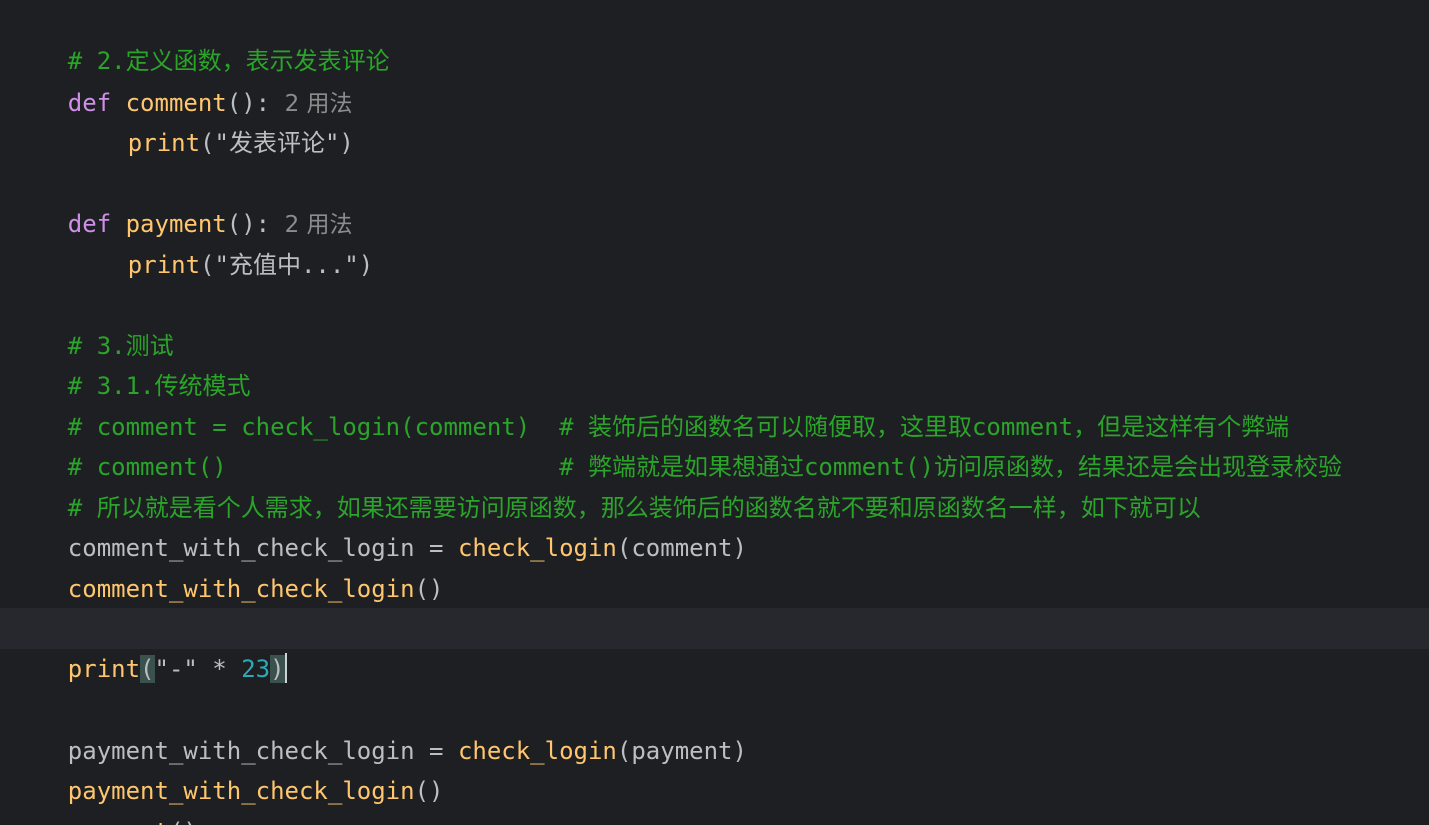 This screenshot has height=825, width=1429. What do you see at coordinates (714, 767) in the screenshot?
I see `code-line-19: payment_with_check_login()` at bounding box center [714, 767].